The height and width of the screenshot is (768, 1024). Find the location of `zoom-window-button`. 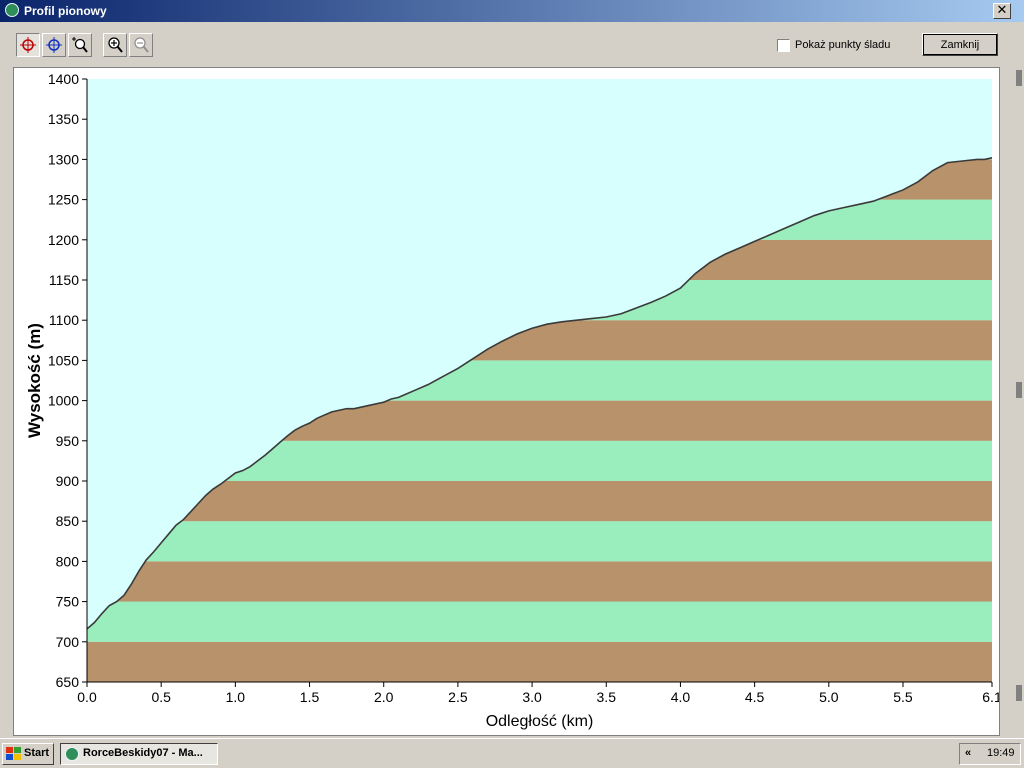

zoom-window-button is located at coordinates (80, 45).